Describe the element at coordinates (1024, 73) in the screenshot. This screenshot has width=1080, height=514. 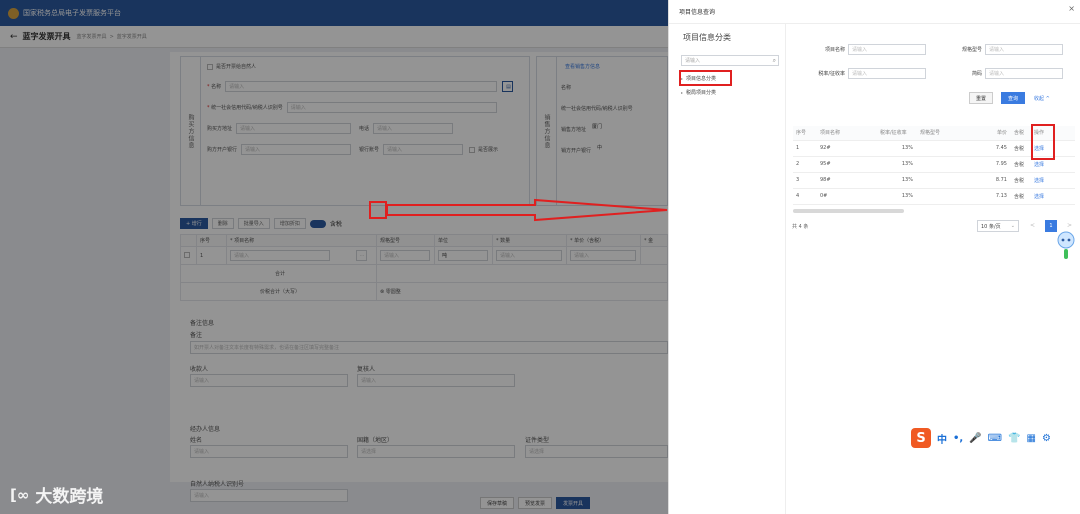
I see `search-code-input: 请输入` at that location.